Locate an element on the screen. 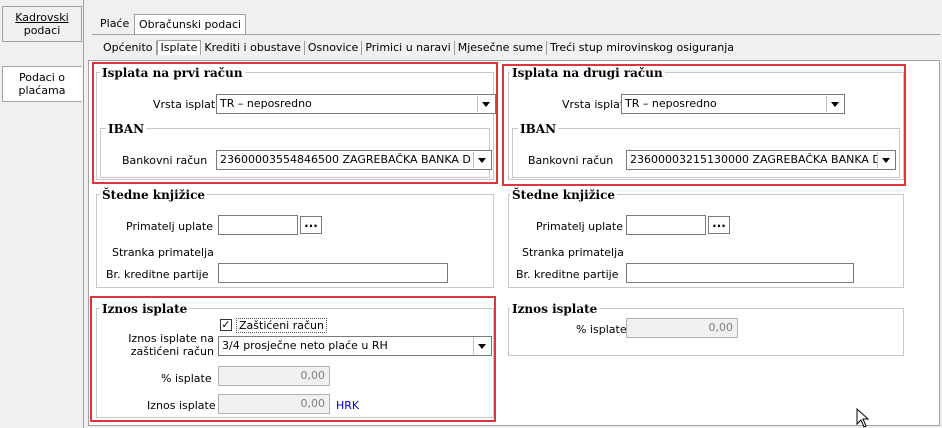  tab-krediti-i-obustave: Krediti i obustave is located at coordinates (253, 48).